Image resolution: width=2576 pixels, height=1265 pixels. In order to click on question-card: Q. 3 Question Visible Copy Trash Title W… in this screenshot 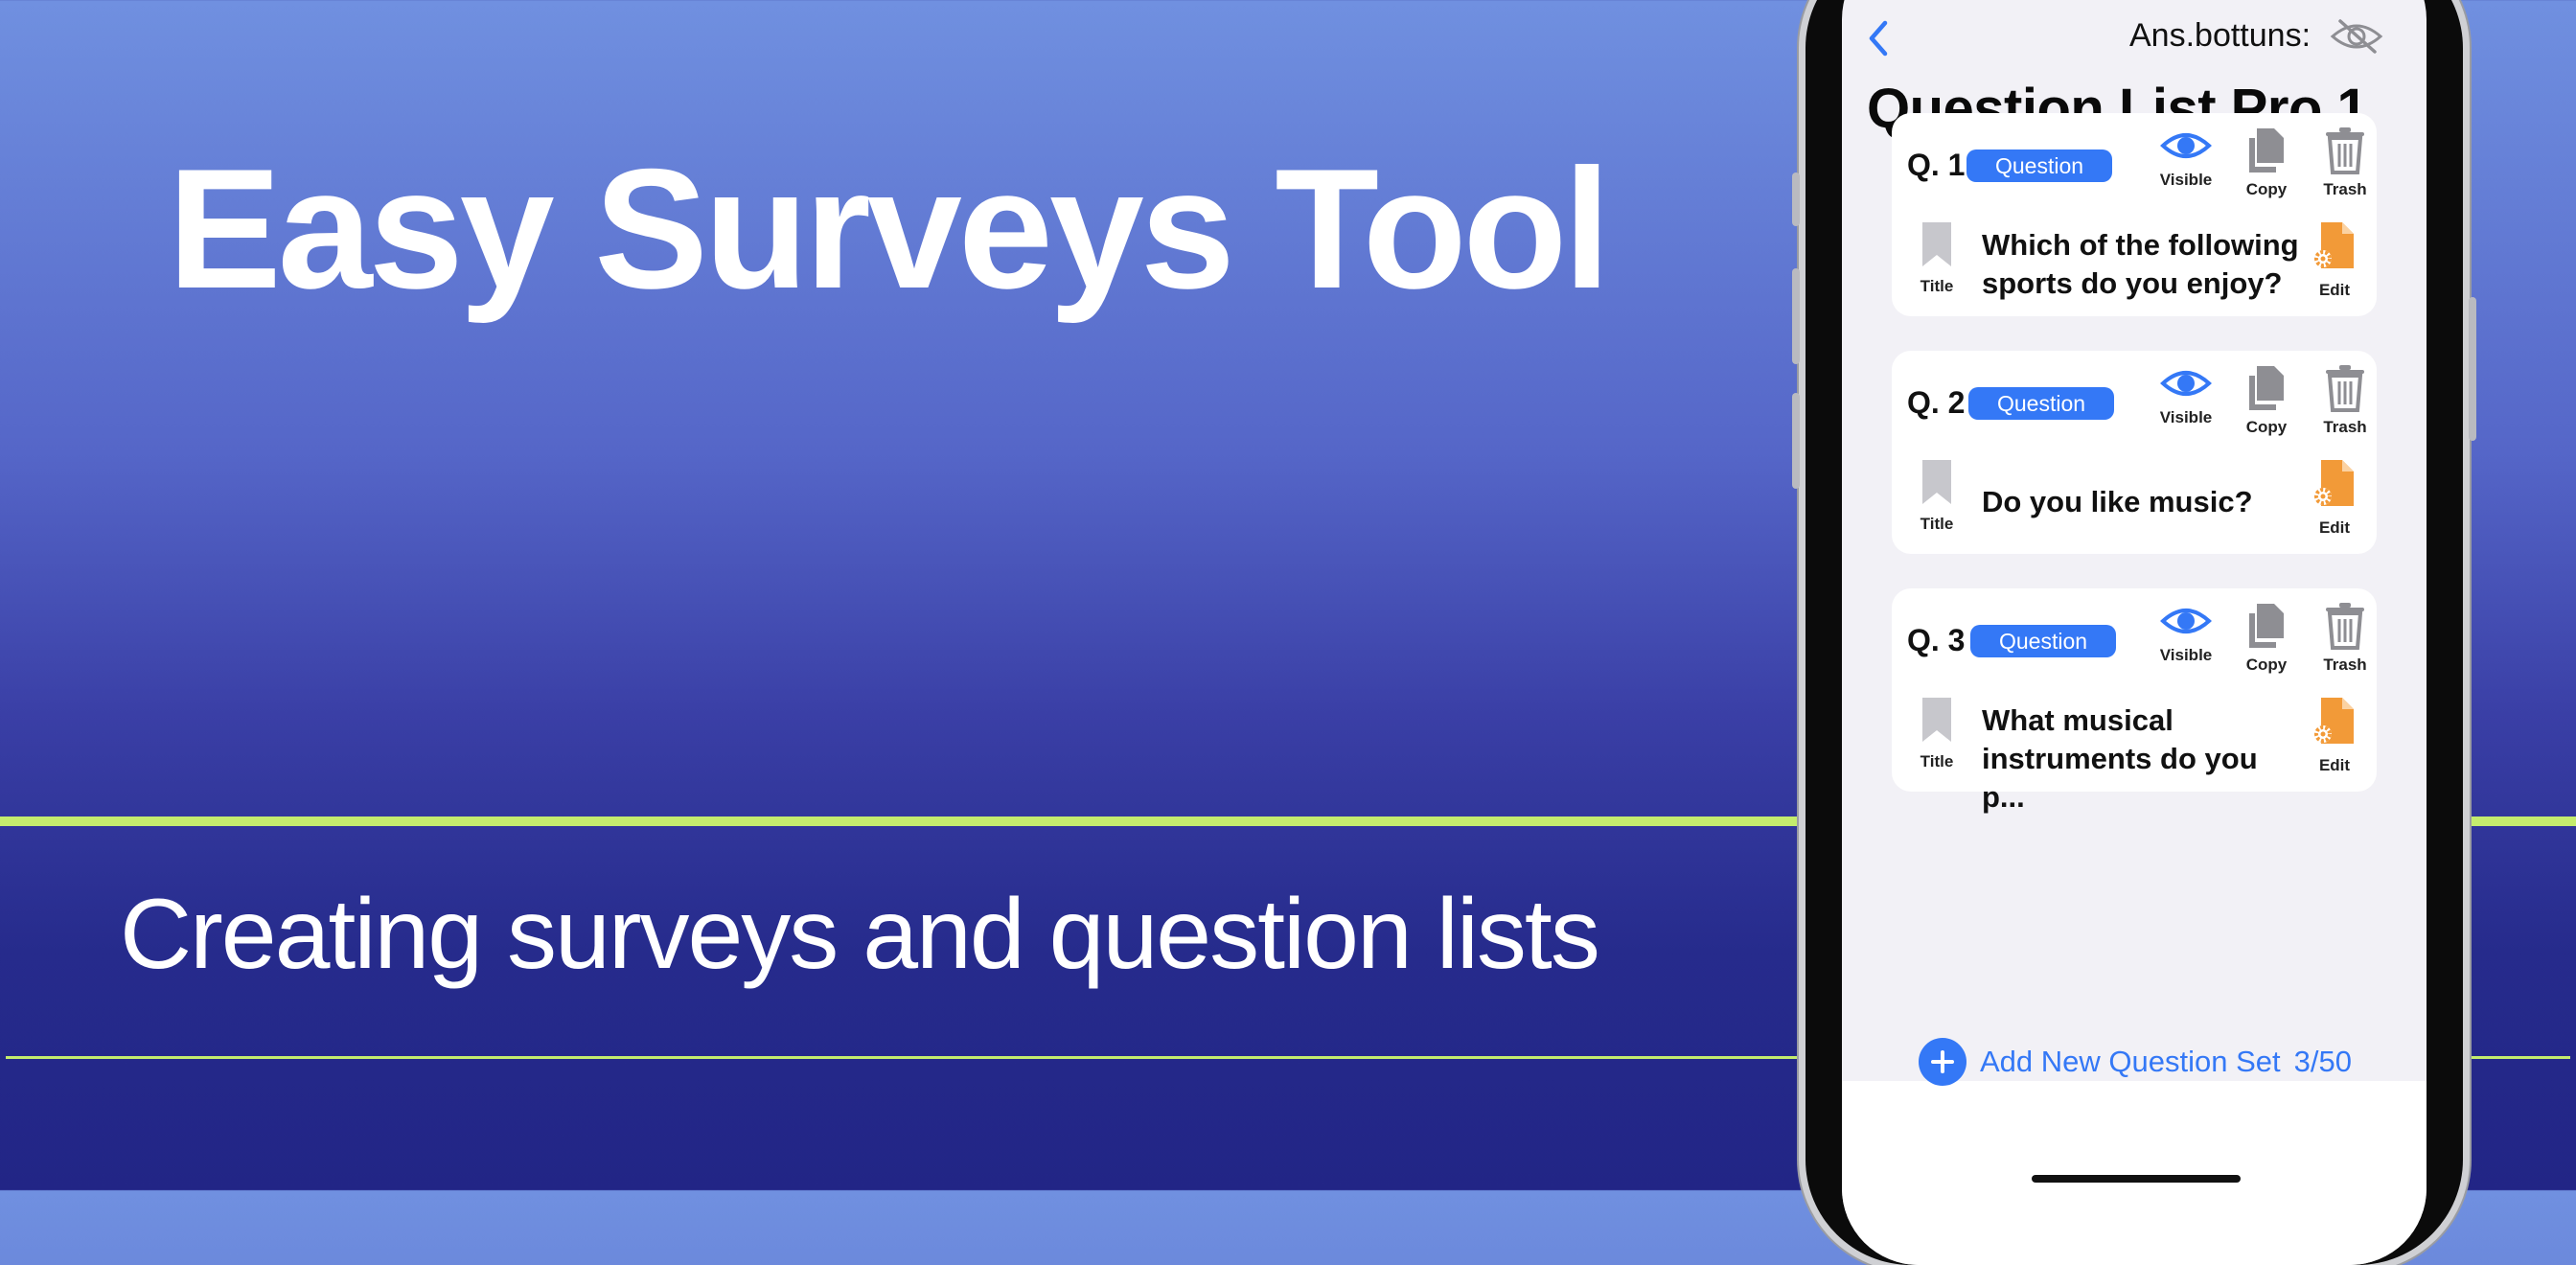, I will do `click(2135, 701)`.